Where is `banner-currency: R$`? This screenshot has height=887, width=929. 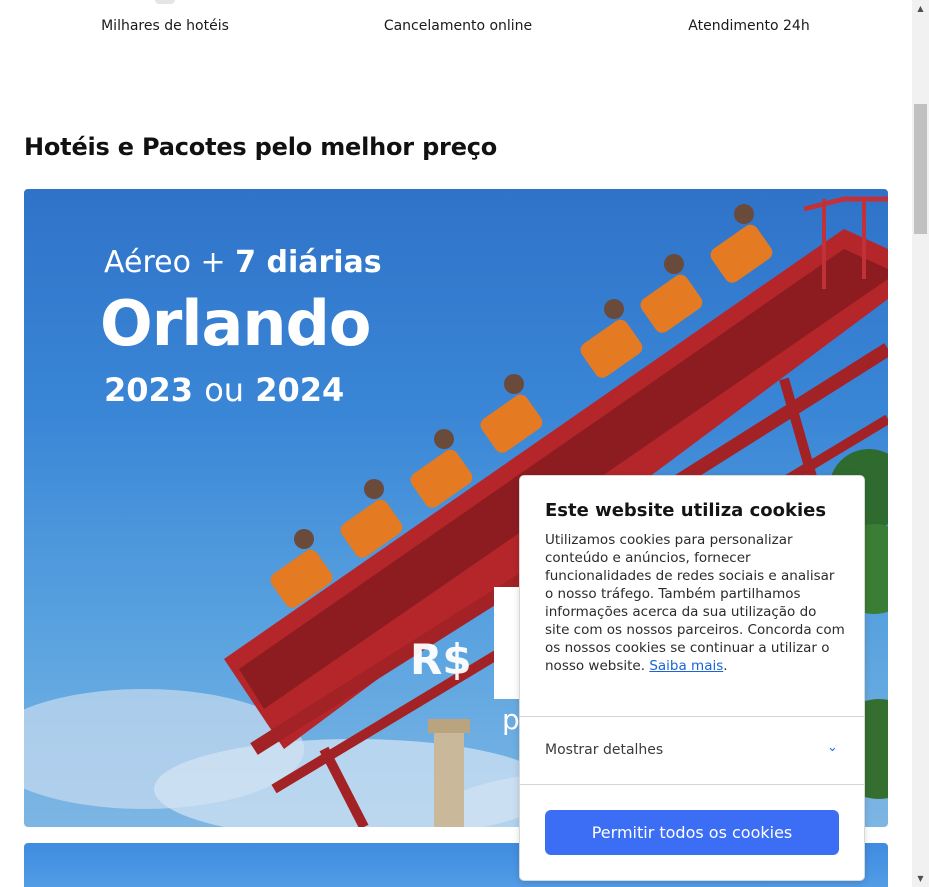 banner-currency: R$ is located at coordinates (441, 659).